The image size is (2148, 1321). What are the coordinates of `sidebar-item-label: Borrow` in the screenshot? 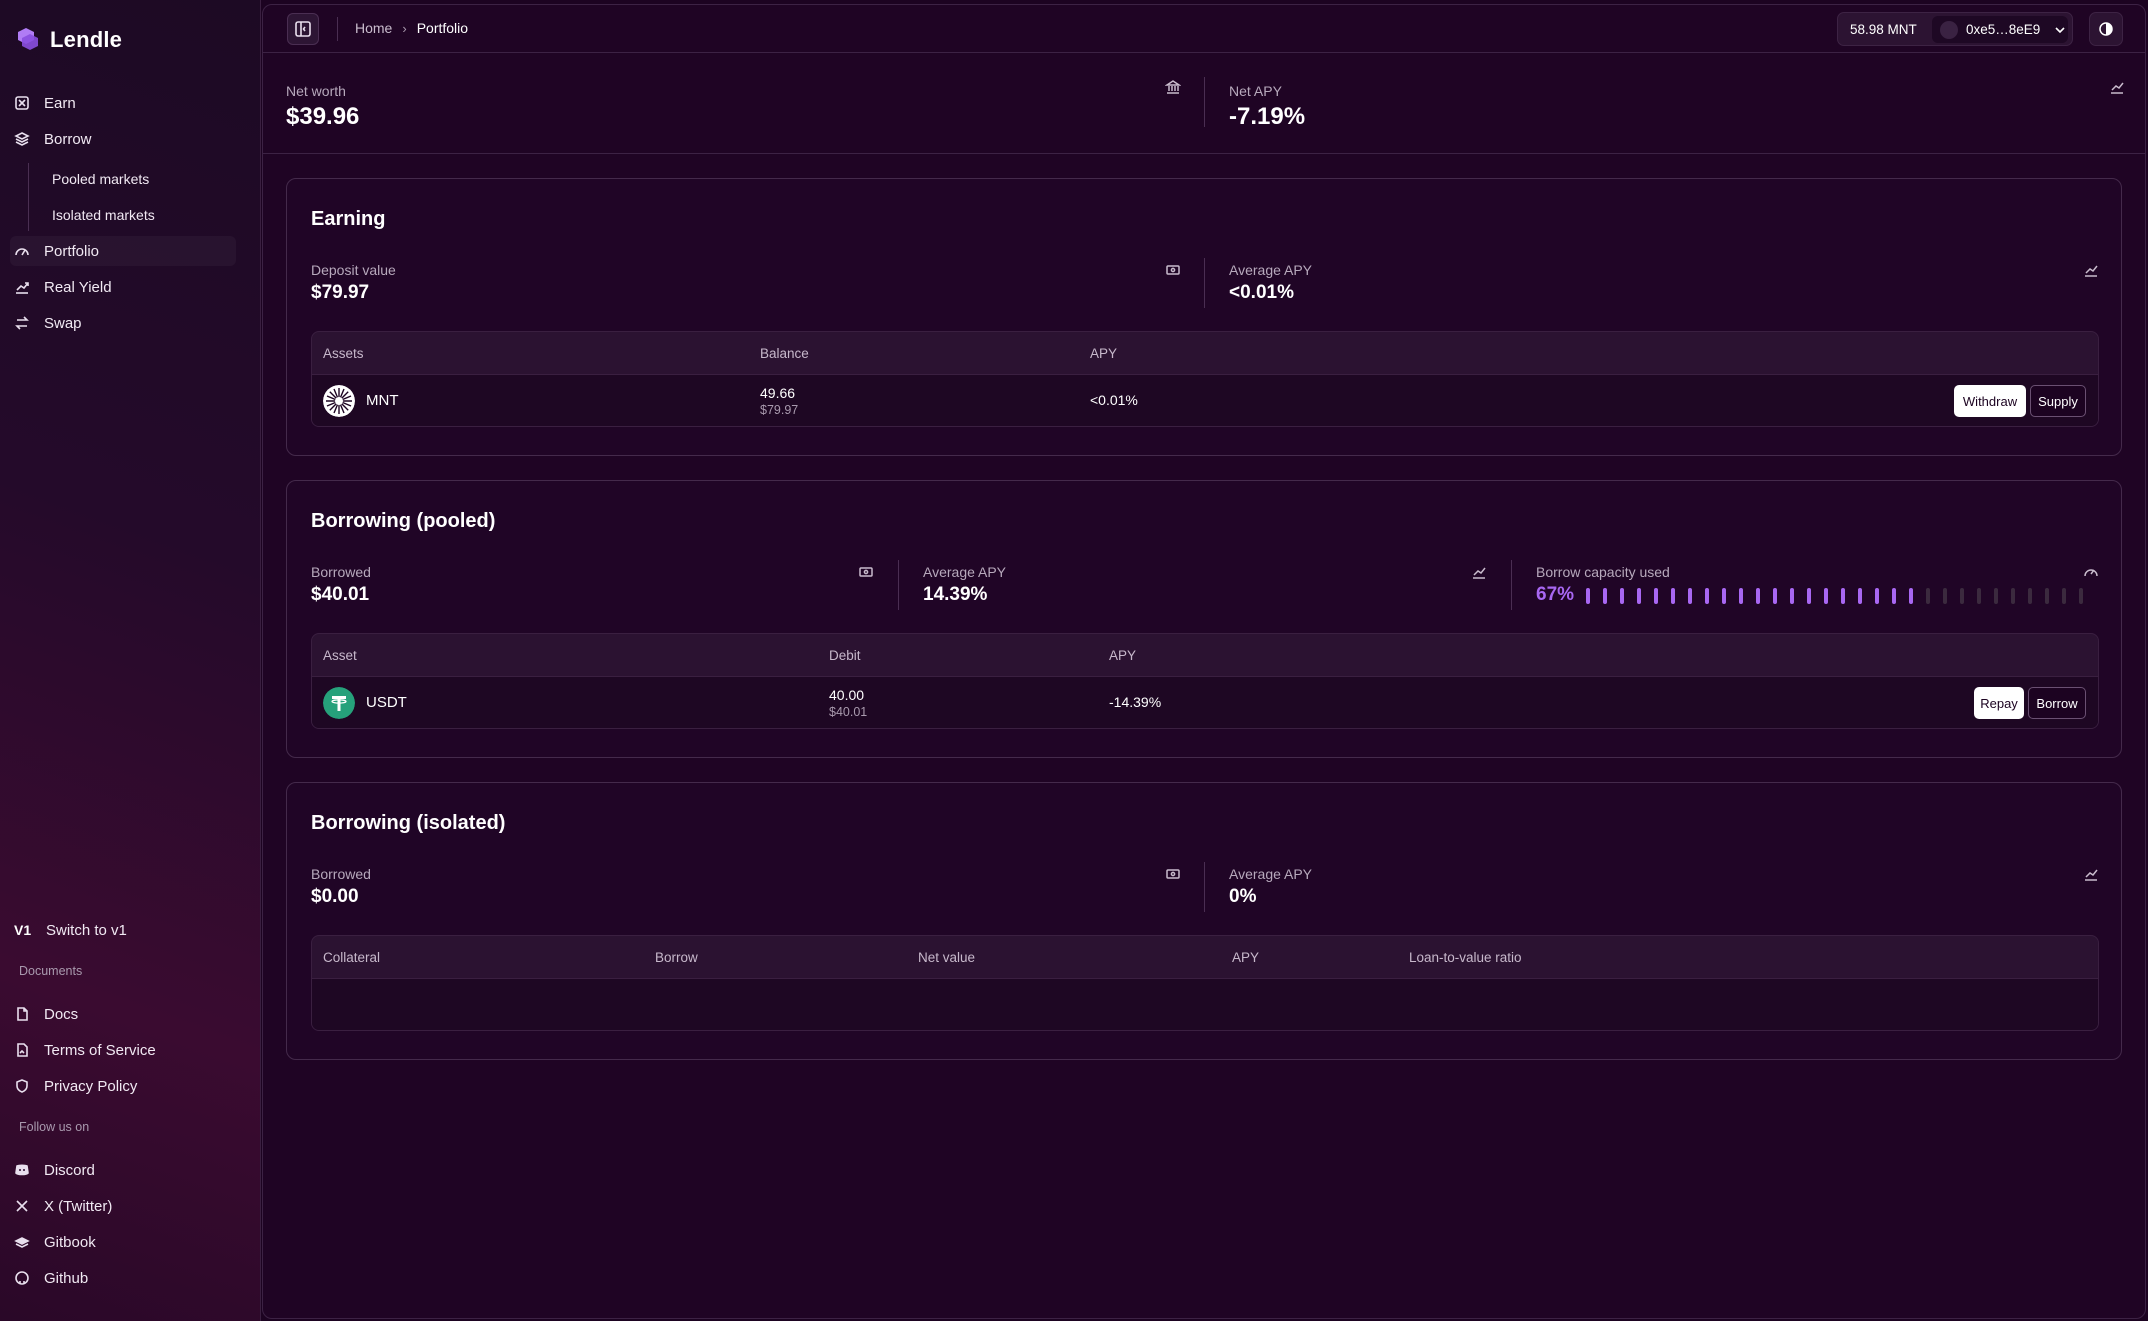 It's located at (68, 139).